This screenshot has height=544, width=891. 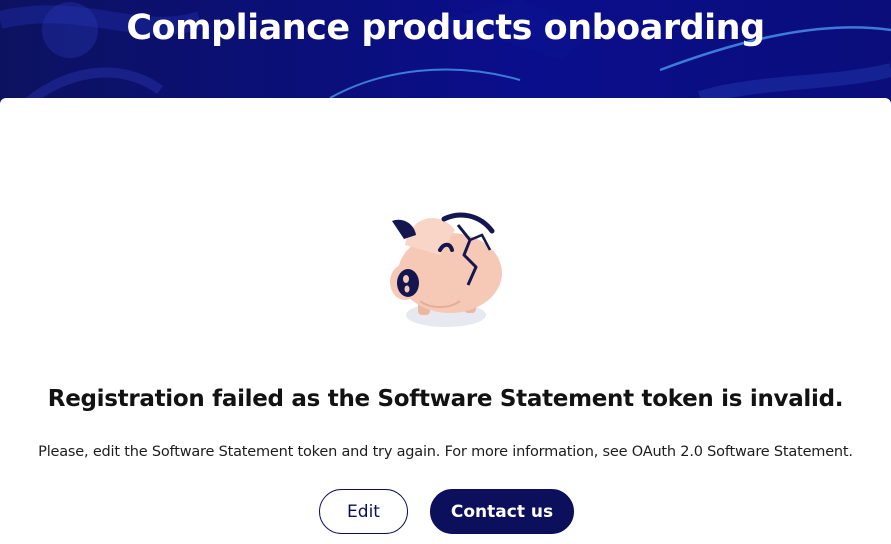 I want to click on edit-button: Edit, so click(x=363, y=511).